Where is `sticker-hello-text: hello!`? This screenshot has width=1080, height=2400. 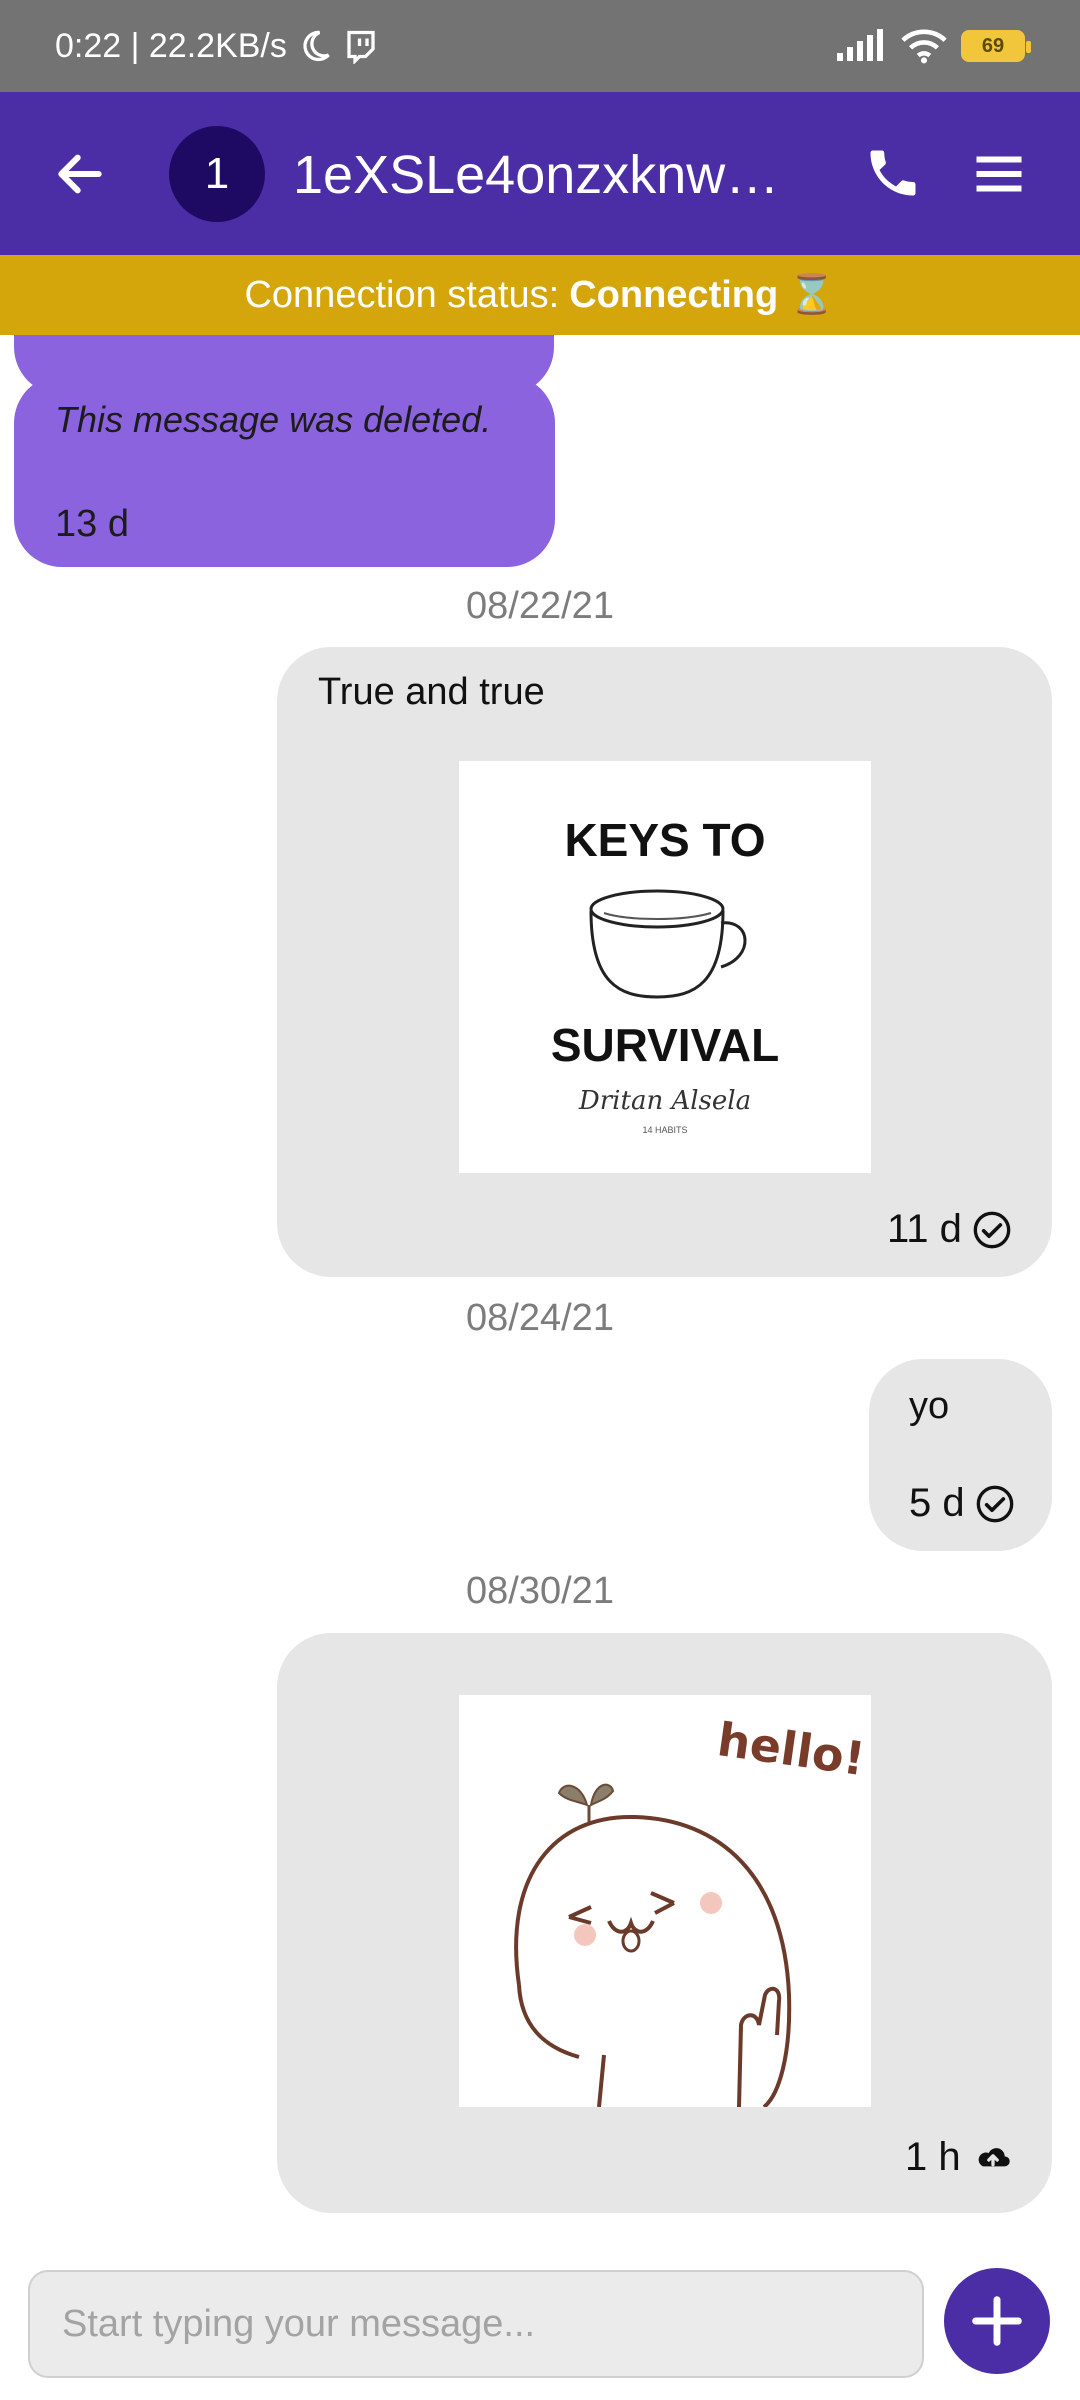 sticker-hello-text: hello! is located at coordinates (791, 1749).